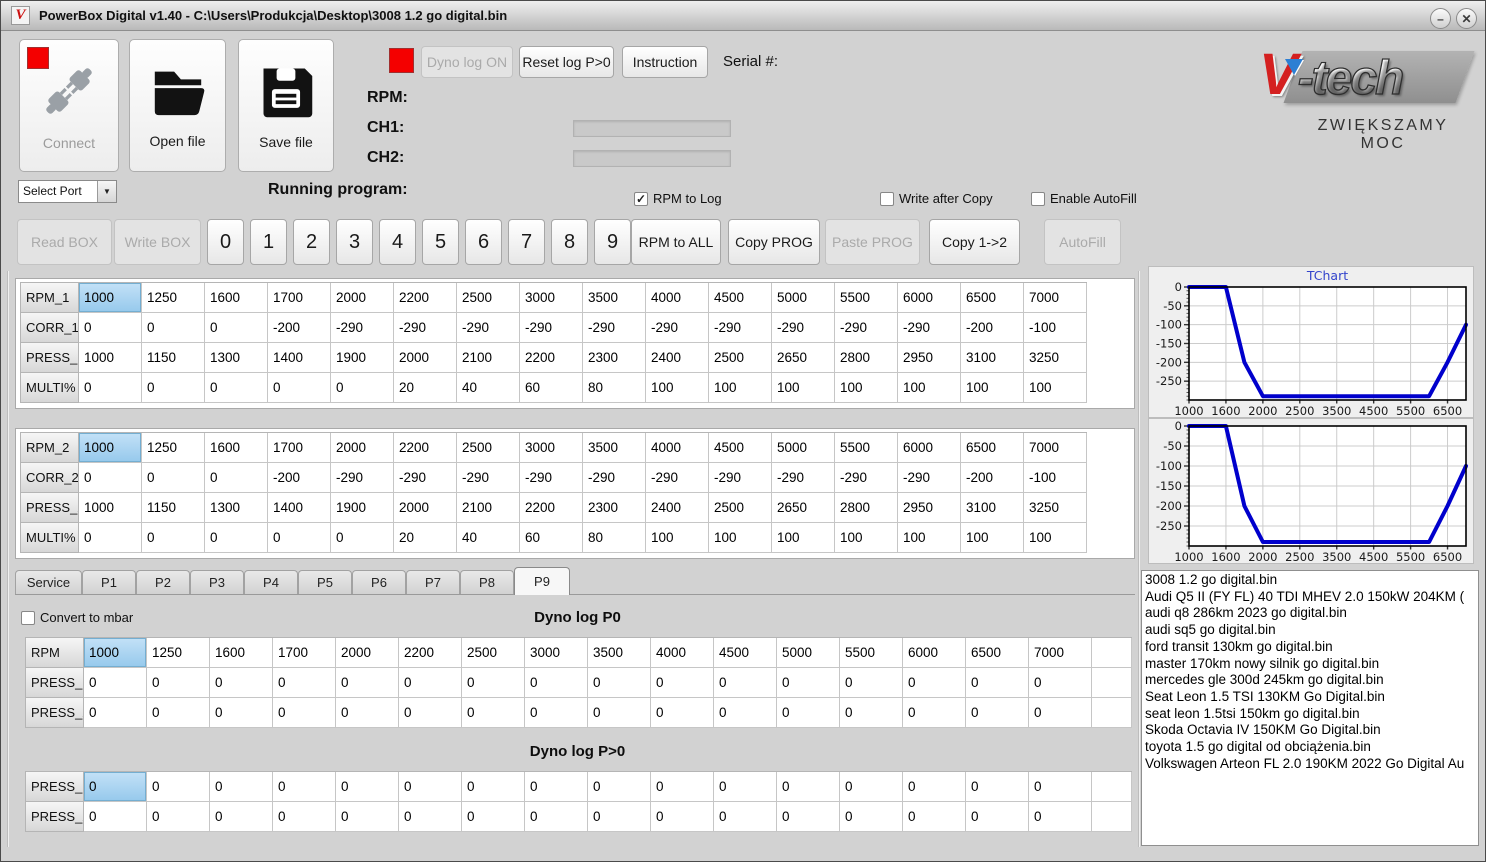 The image size is (1486, 862). I want to click on file-list-item: 3008 1.2 go digital.bin, so click(1310, 580).